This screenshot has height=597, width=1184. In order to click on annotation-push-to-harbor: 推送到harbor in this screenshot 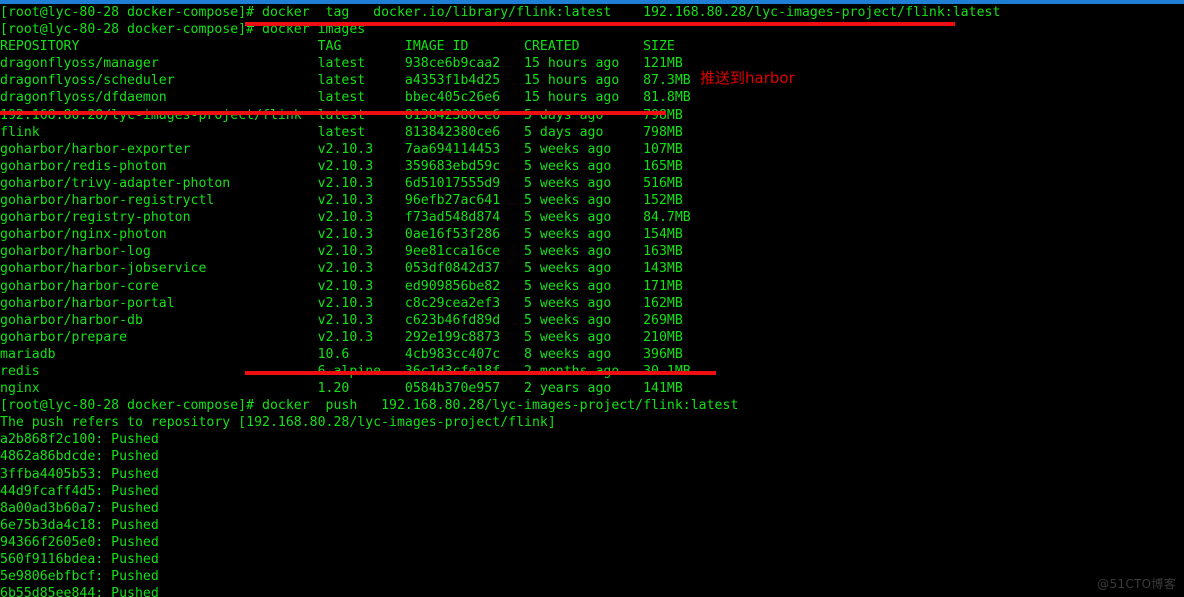, I will do `click(747, 78)`.